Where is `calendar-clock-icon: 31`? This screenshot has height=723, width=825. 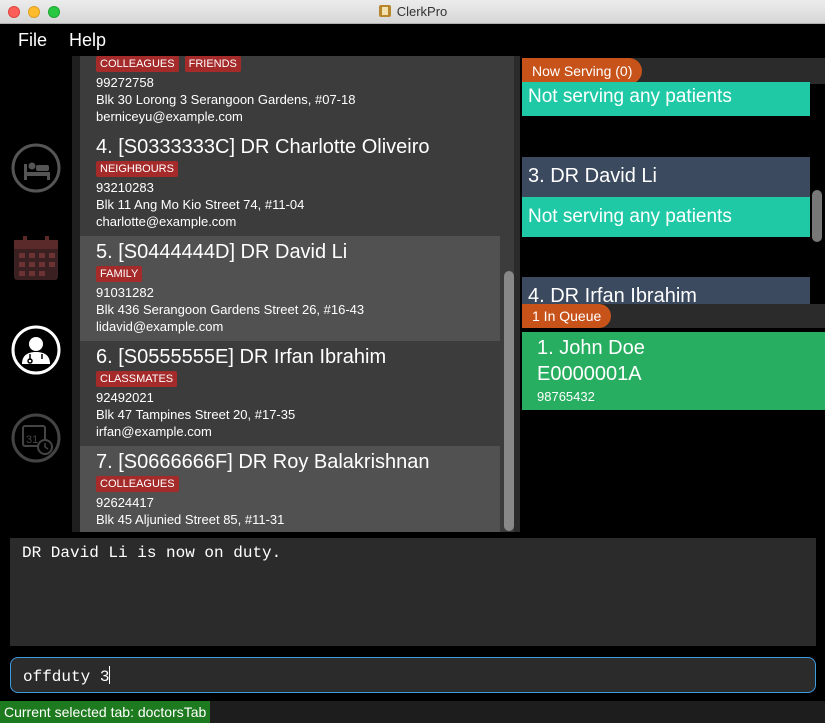
calendar-clock-icon: 31 is located at coordinates (36, 438).